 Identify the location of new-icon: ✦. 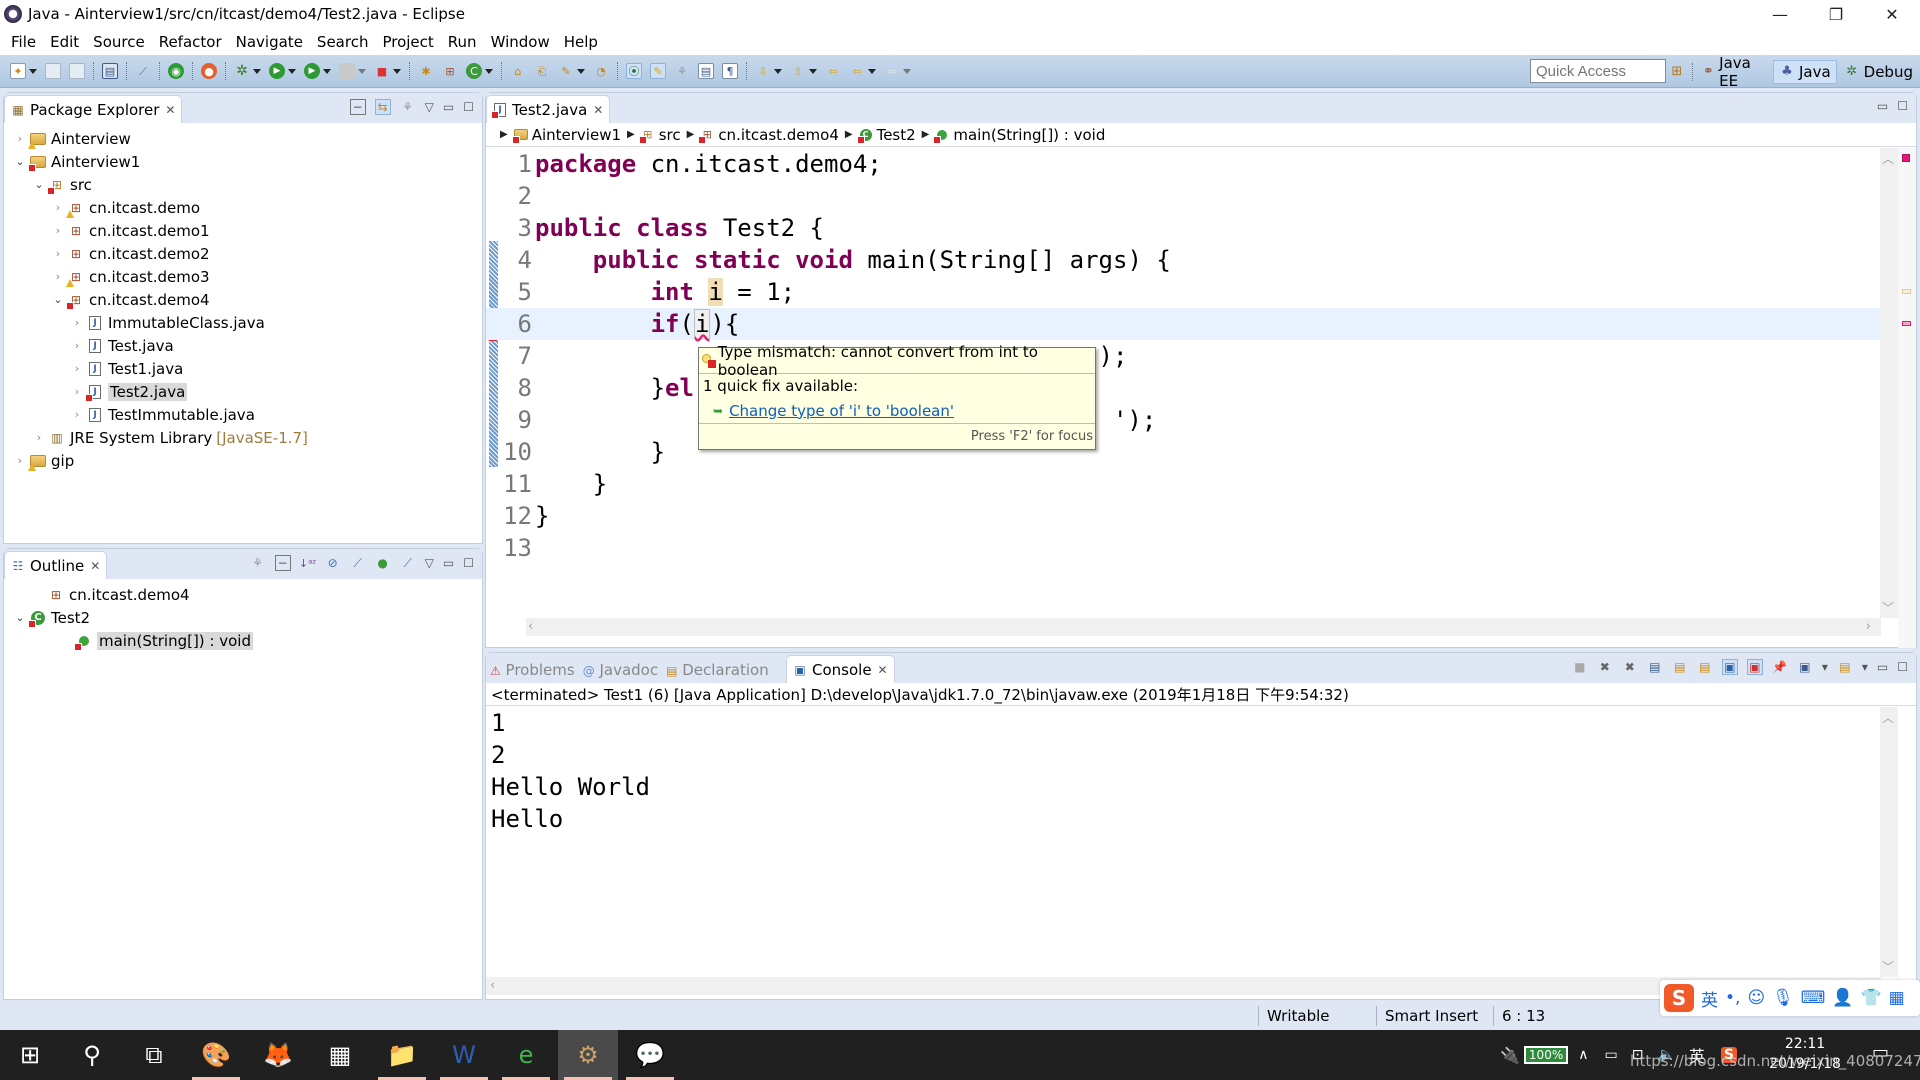
(18, 71).